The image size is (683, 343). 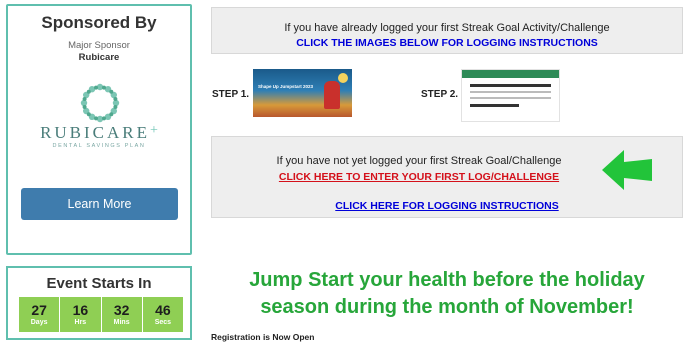 What do you see at coordinates (302, 93) in the screenshot?
I see `step-1-thumbnail: Shape Up Jumpstart 2023` at bounding box center [302, 93].